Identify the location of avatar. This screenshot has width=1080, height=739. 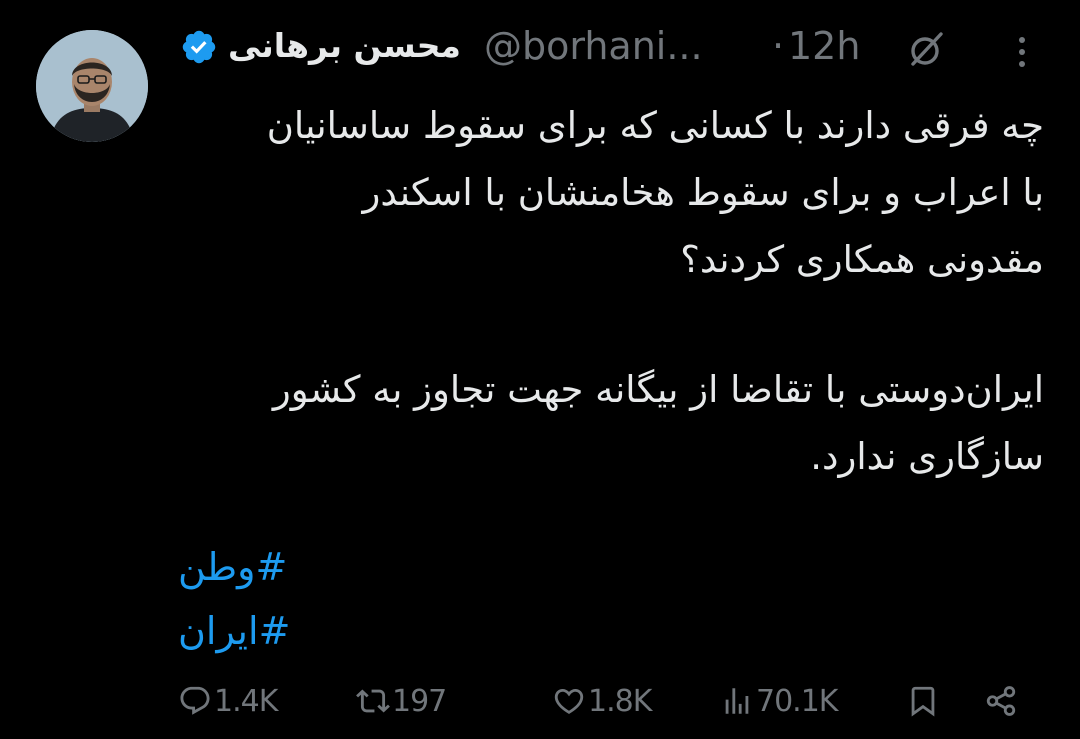
(92, 86).